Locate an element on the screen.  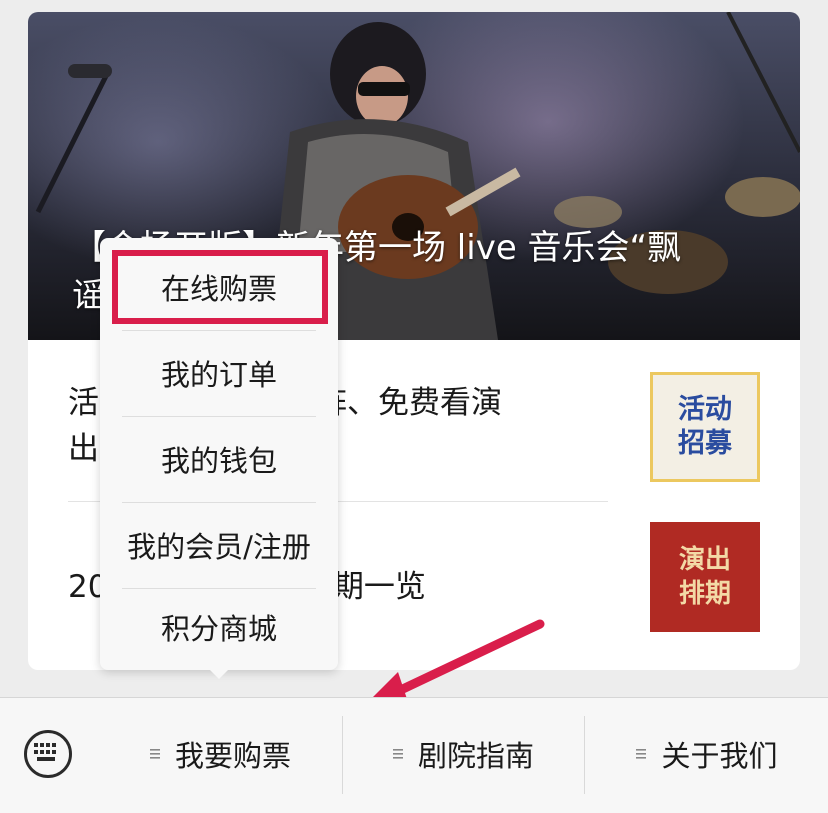
tab-buy-ticket: 我要购票 is located at coordinates (220, 754).